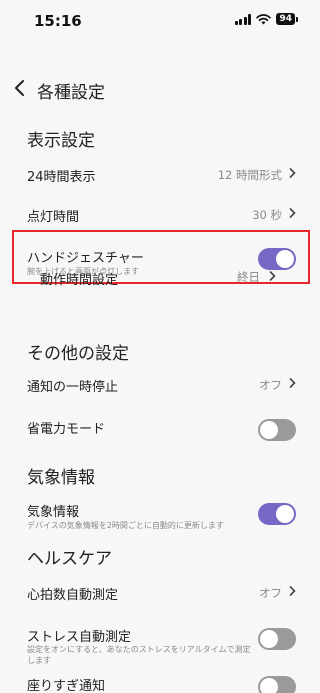 Image resolution: width=320 pixels, height=693 pixels. I want to click on weather-sub: デバイスの気象情報を2時間ごとに自動的に更新します, so click(125, 525).